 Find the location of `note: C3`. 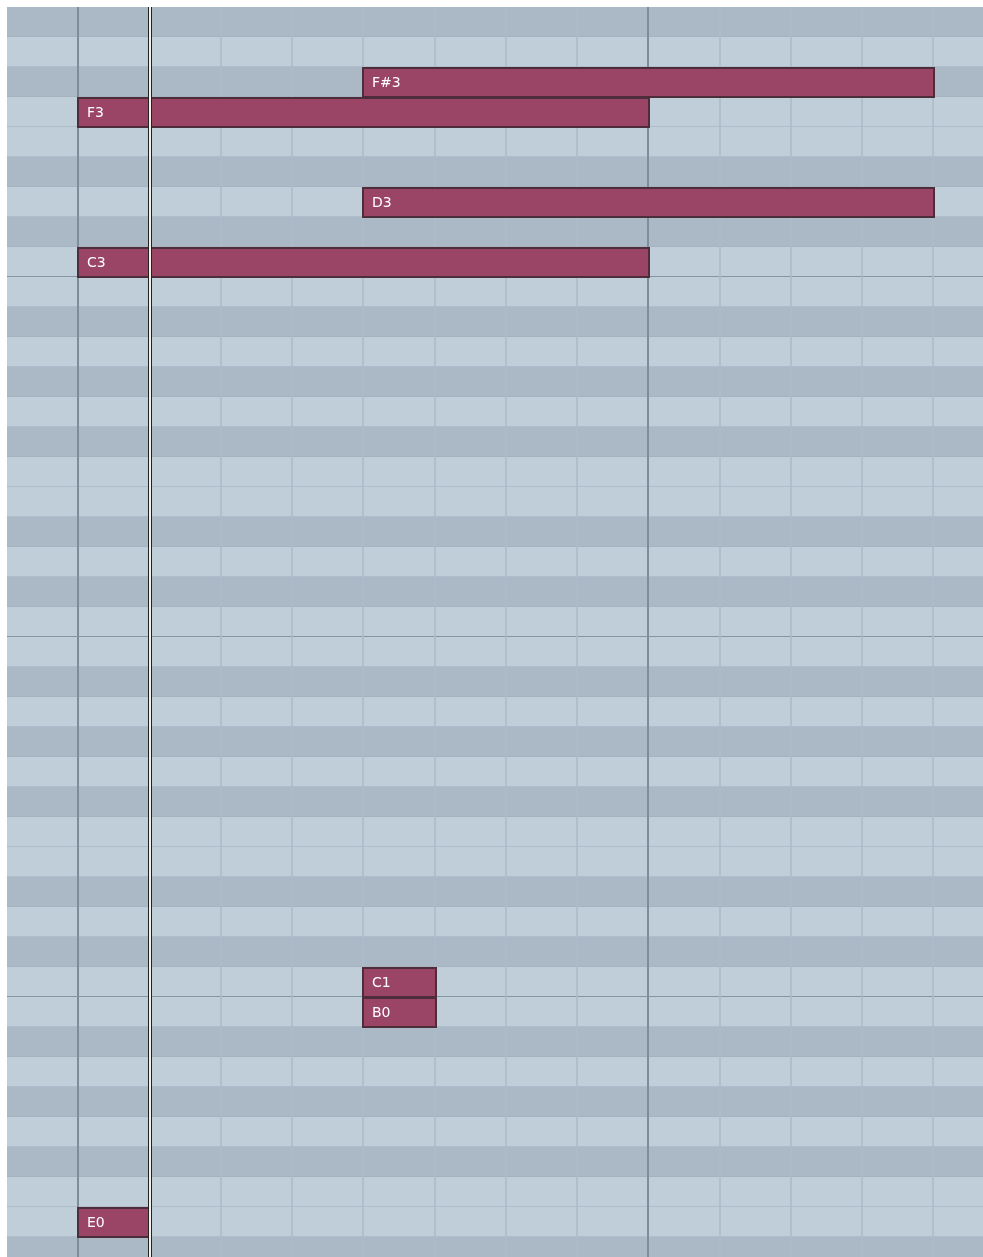

note: C3 is located at coordinates (363, 262).